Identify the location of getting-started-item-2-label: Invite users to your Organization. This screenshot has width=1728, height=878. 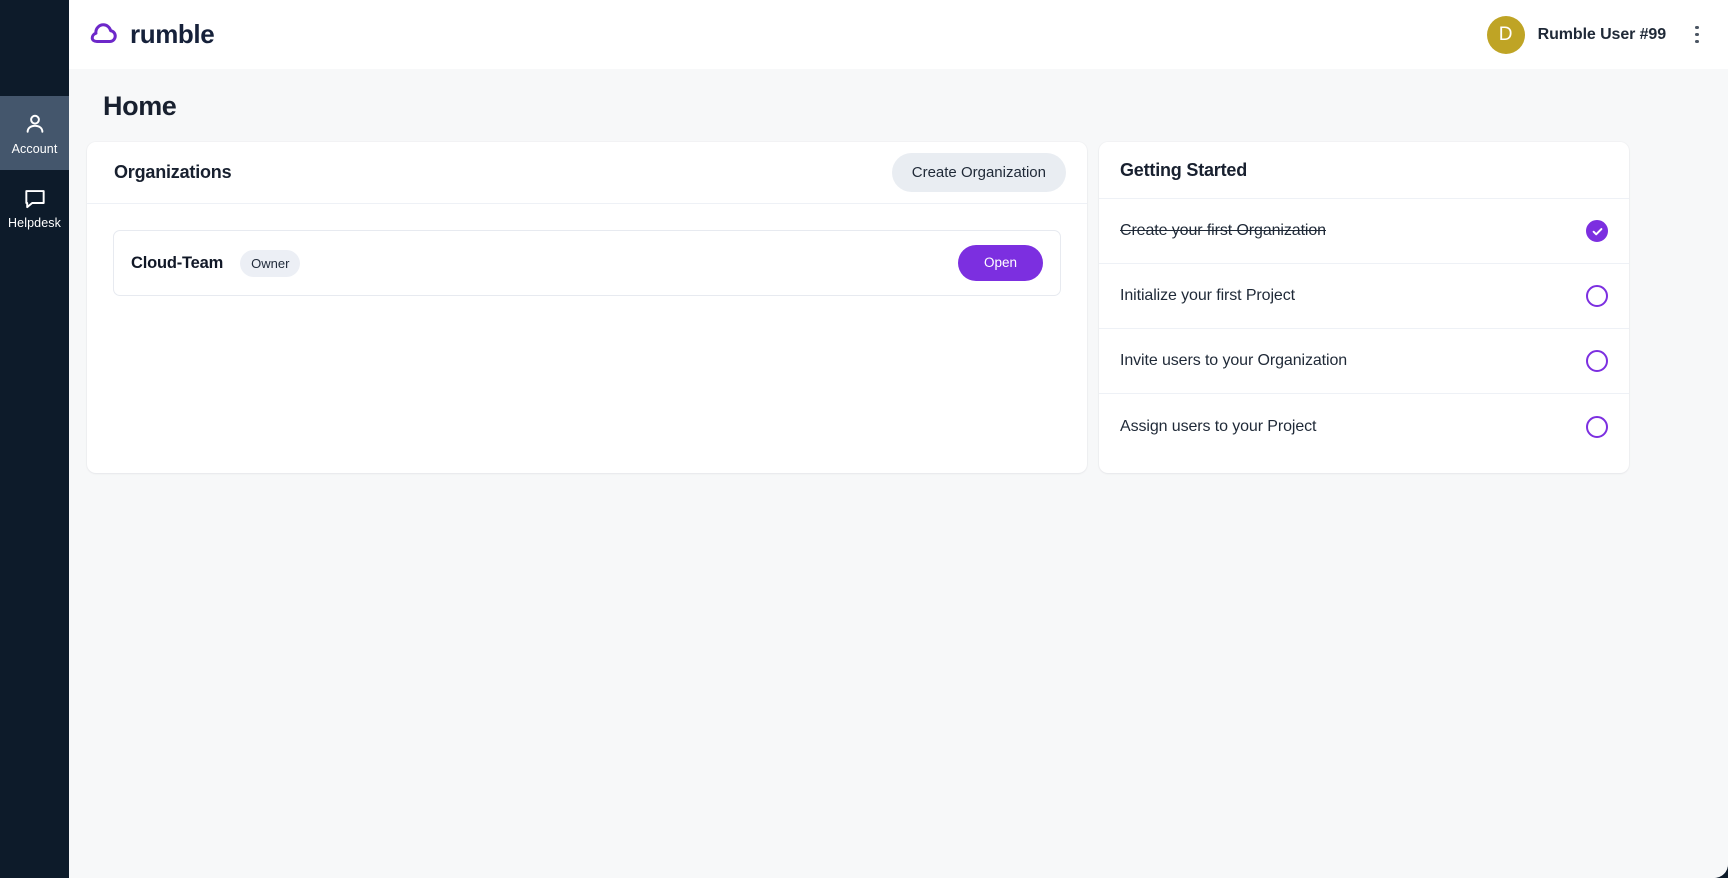
(1234, 360).